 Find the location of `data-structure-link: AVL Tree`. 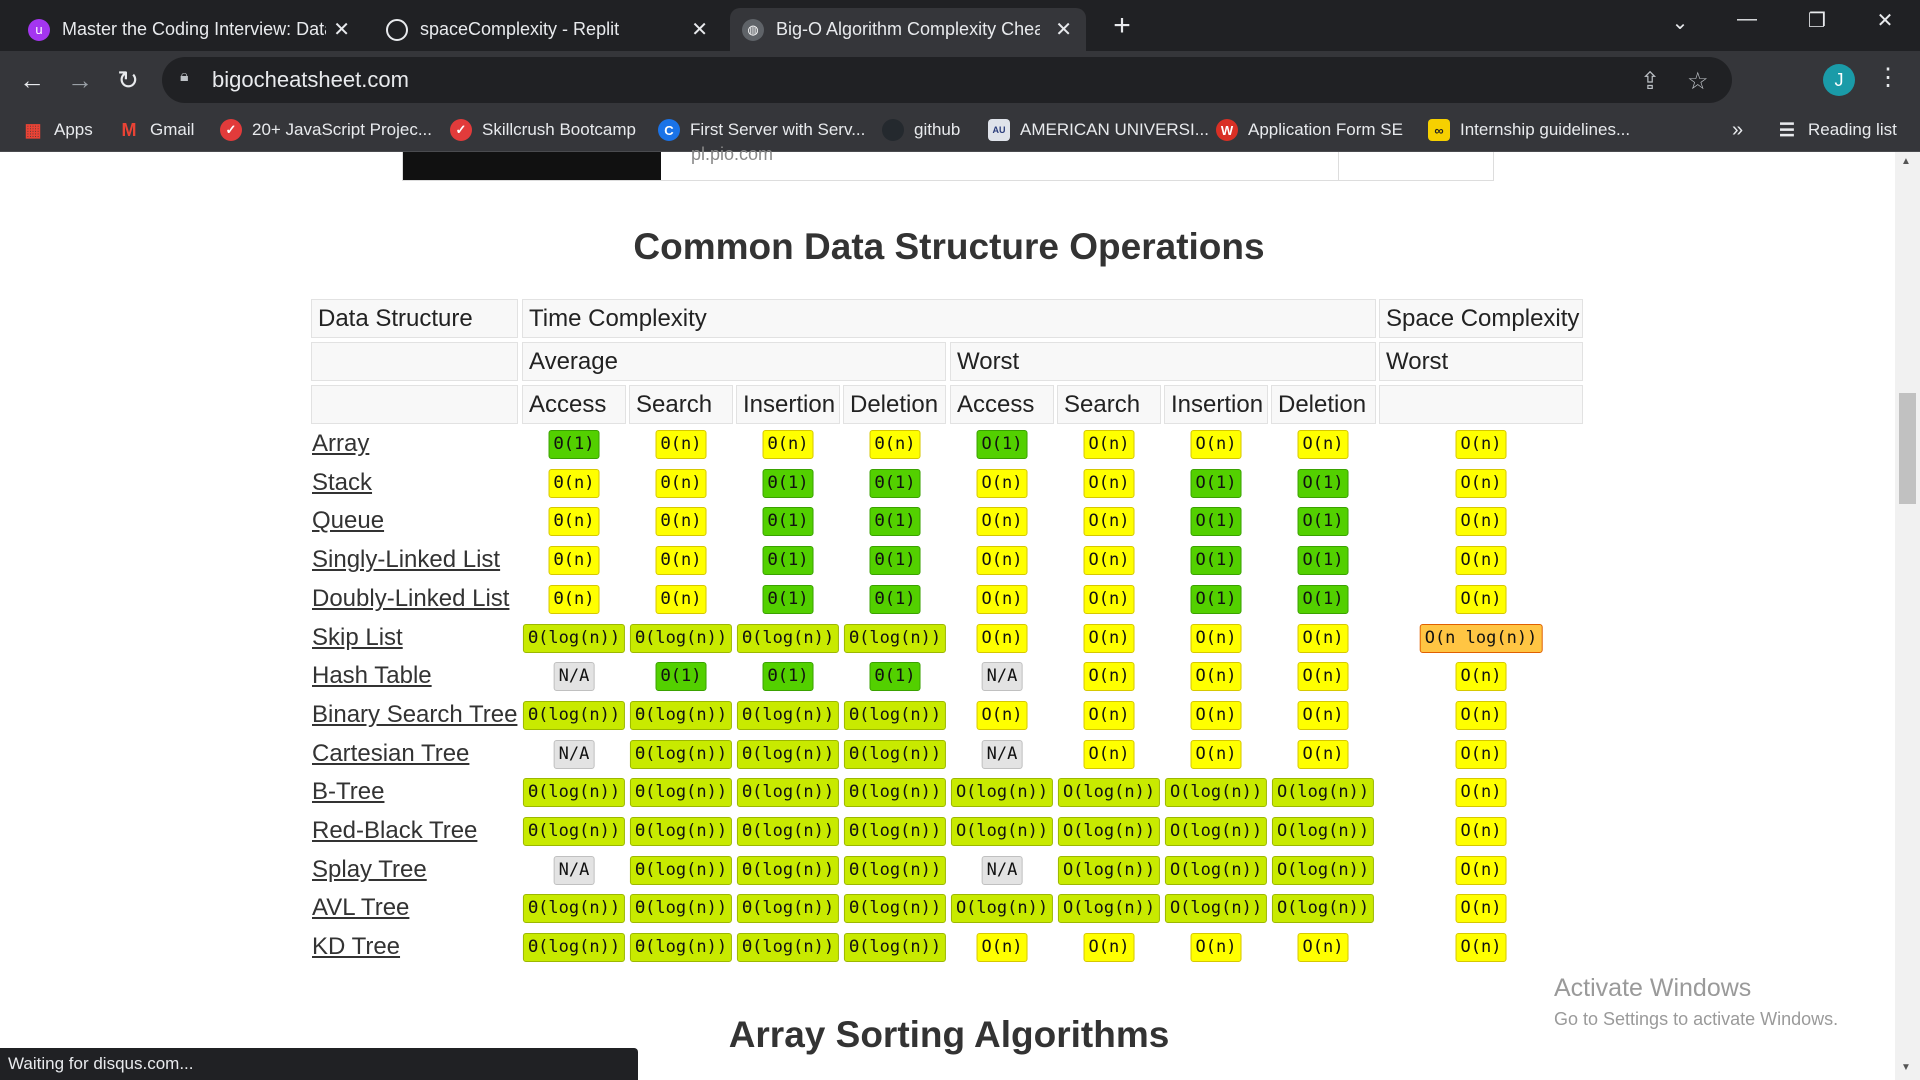

data-structure-link: AVL Tree is located at coordinates (360, 908).